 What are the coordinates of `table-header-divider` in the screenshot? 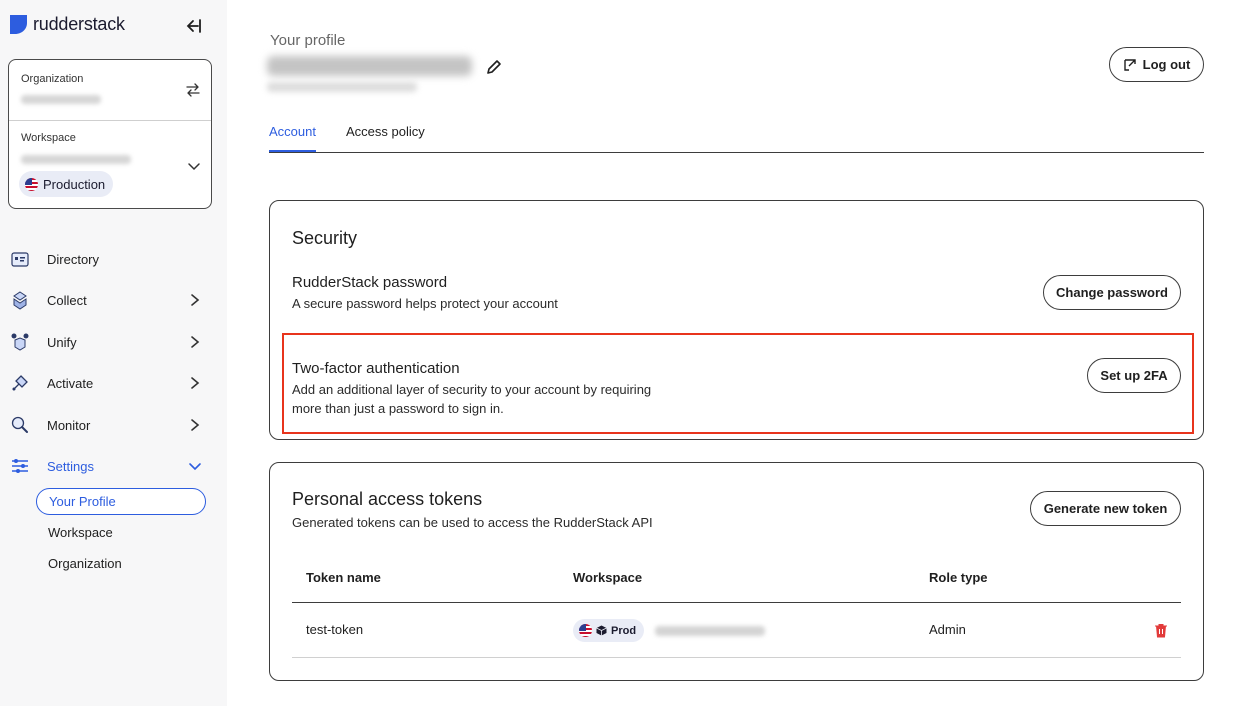 It's located at (736, 602).